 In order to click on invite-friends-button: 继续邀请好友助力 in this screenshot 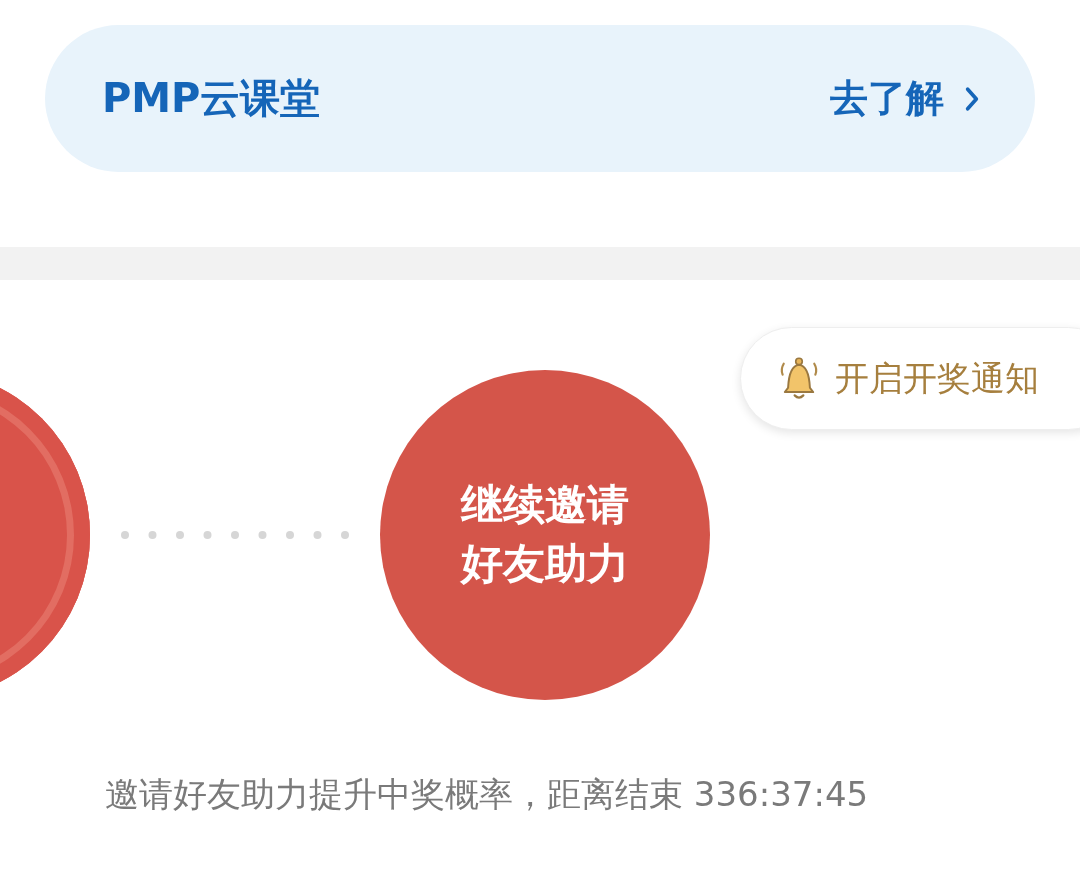, I will do `click(545, 535)`.